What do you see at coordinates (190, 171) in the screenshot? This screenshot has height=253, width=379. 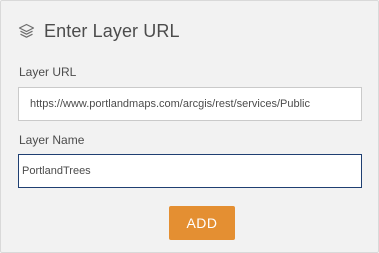 I see `layer-name-input` at bounding box center [190, 171].